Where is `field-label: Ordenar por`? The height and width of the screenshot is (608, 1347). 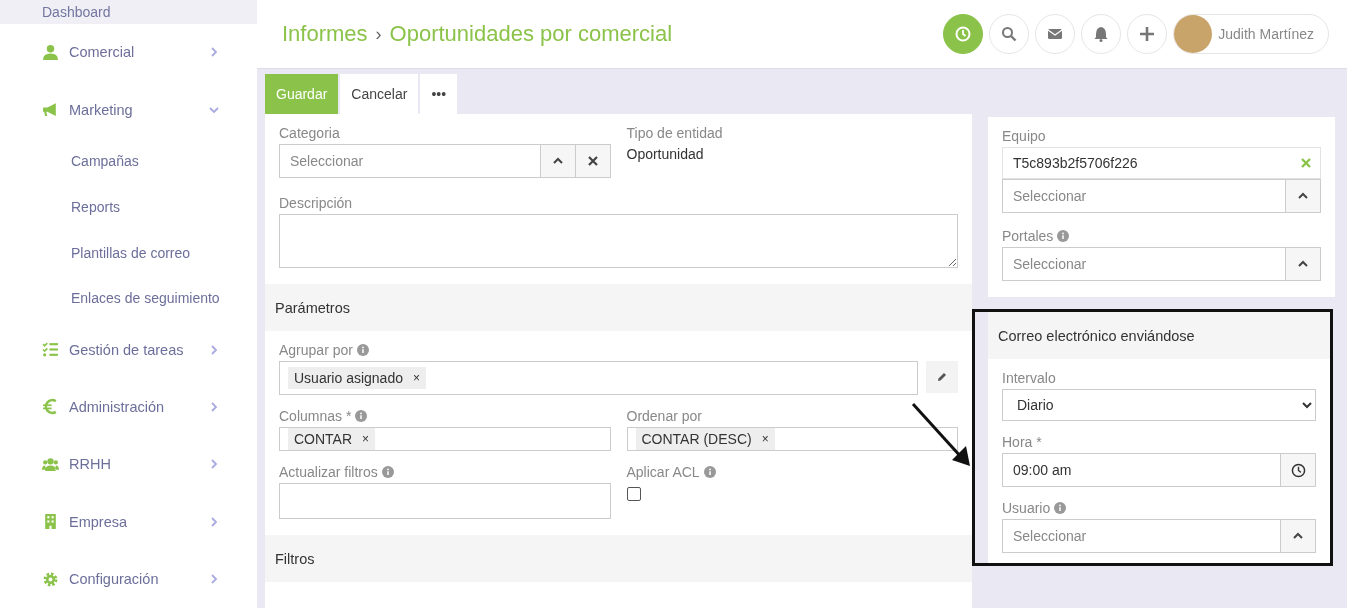 field-label: Ordenar por is located at coordinates (664, 416).